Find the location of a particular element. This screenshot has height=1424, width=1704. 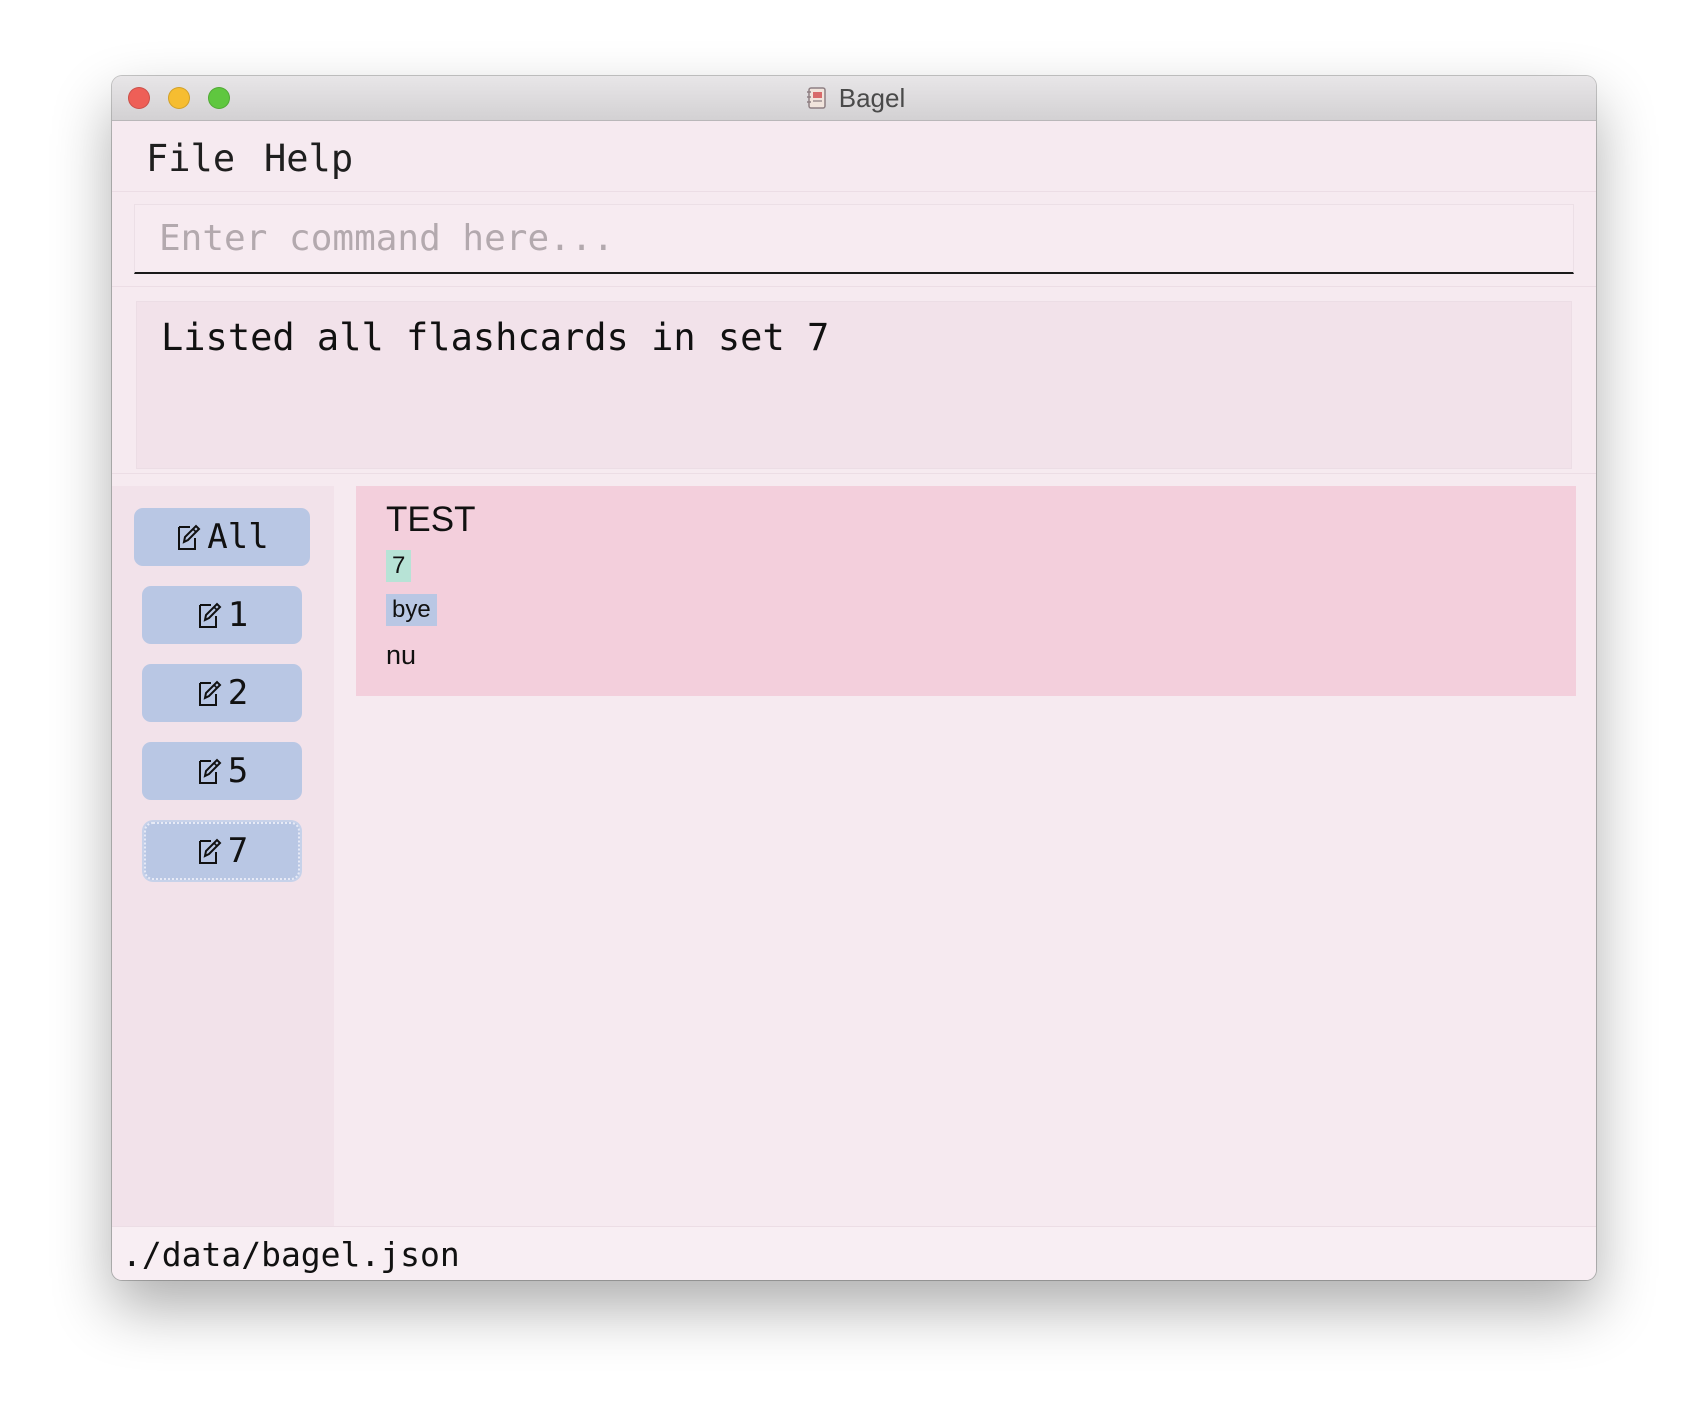

set-label: 1 is located at coordinates (238, 615).